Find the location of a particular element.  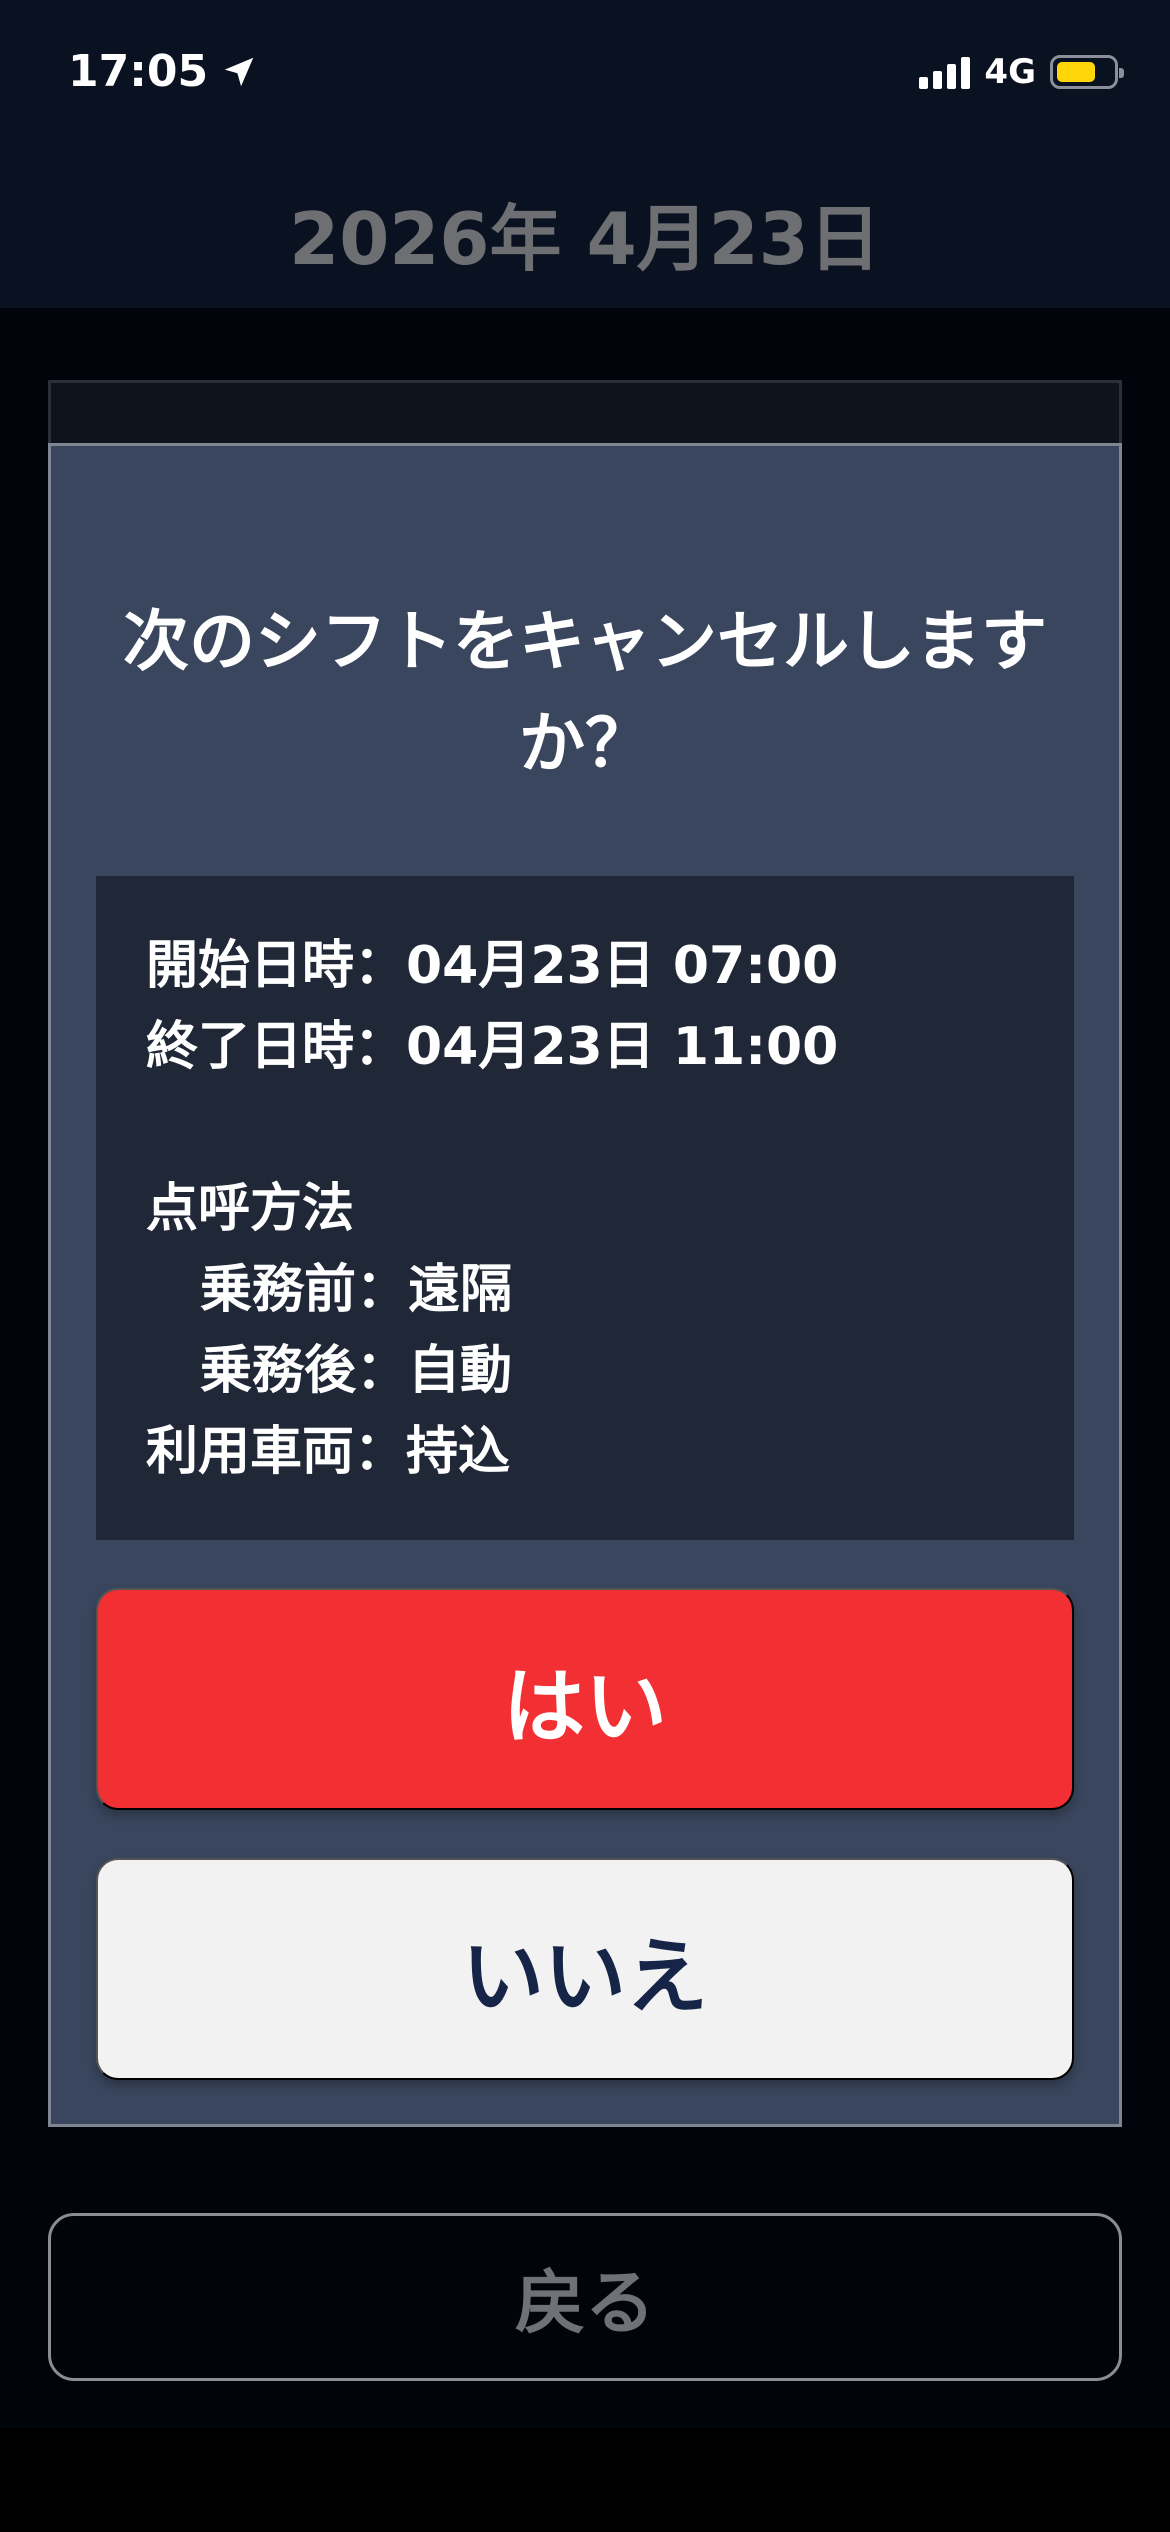

background-card is located at coordinates (585, 413).